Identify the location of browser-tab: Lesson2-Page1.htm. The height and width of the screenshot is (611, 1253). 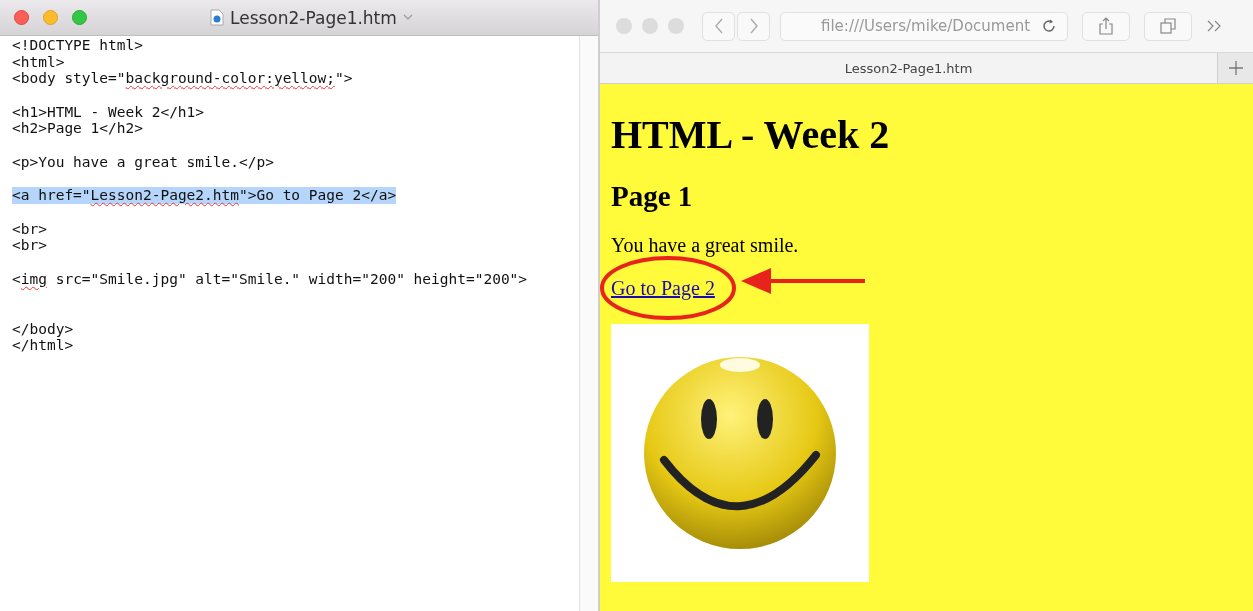
(908, 68).